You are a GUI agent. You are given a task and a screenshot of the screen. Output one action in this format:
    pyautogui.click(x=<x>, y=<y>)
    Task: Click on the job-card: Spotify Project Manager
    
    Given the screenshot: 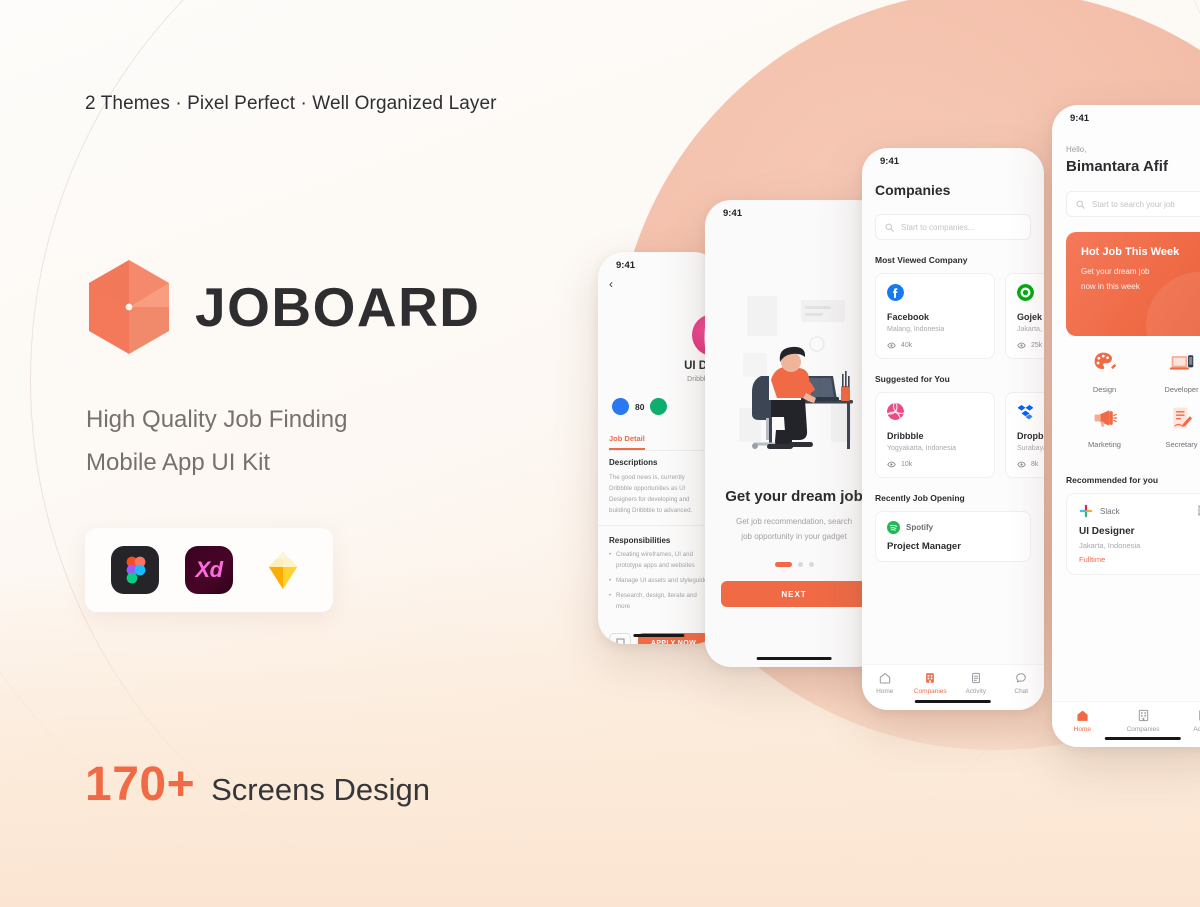 What is the action you would take?
    pyautogui.click(x=953, y=536)
    